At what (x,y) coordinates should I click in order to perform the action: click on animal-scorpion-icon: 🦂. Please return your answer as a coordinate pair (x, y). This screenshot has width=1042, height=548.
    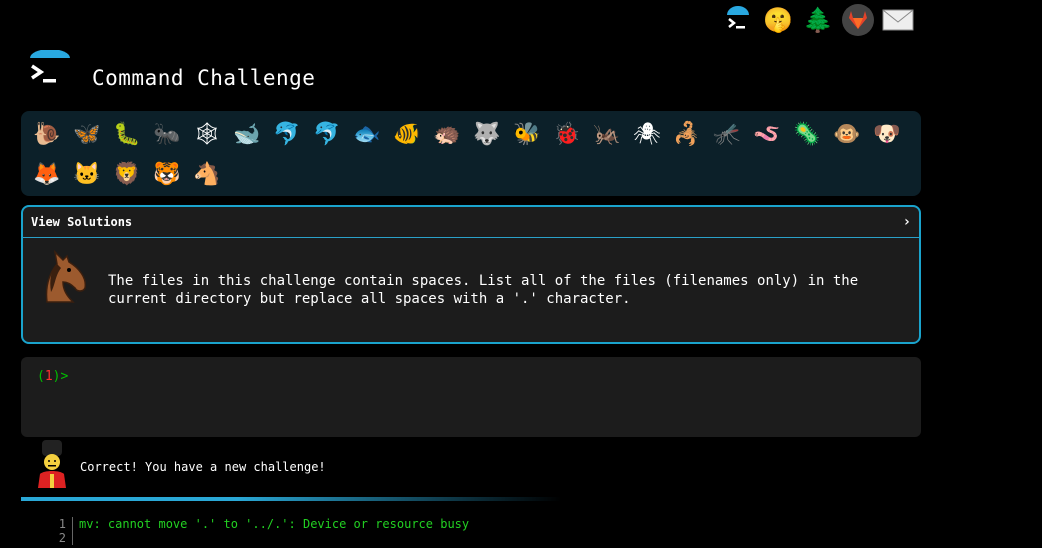
    Looking at the image, I should click on (687, 135).